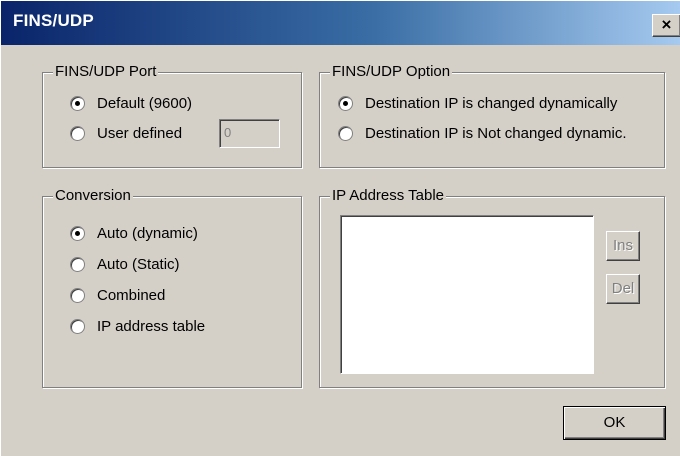  What do you see at coordinates (131, 295) in the screenshot?
I see `conversion-combined-label: Combined` at bounding box center [131, 295].